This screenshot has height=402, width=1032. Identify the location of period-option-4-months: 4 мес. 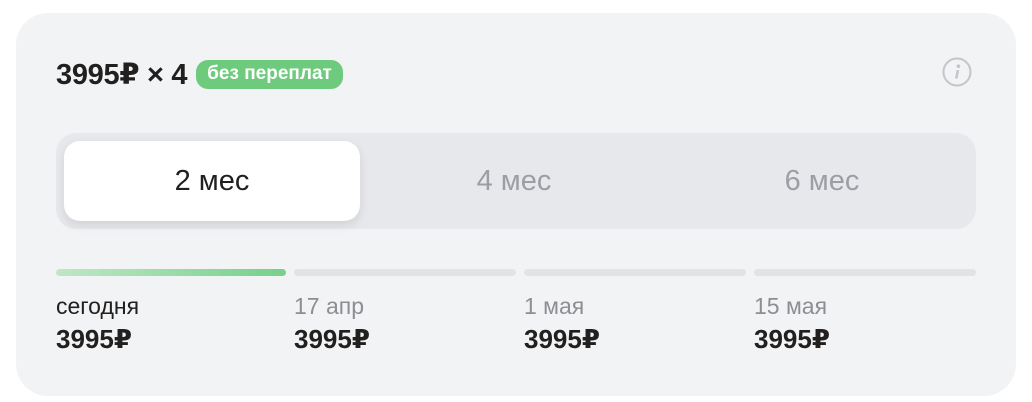
(514, 181).